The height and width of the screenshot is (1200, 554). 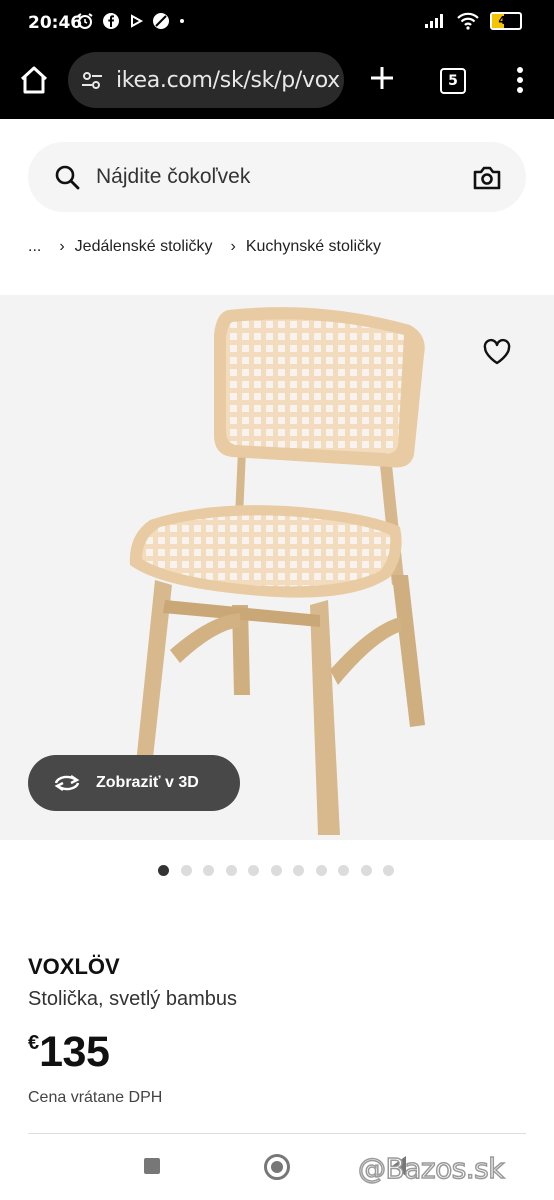 I want to click on site-settings-icon, so click(x=92, y=80).